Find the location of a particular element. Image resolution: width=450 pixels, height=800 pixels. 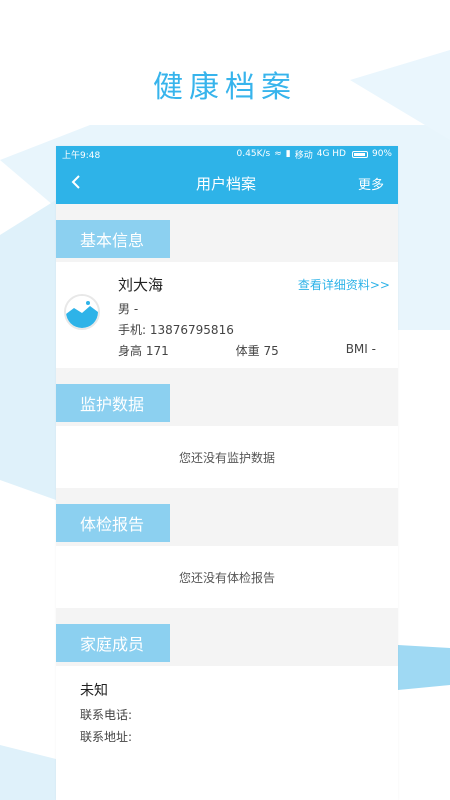

avatar-image-icon is located at coordinates (82, 312).